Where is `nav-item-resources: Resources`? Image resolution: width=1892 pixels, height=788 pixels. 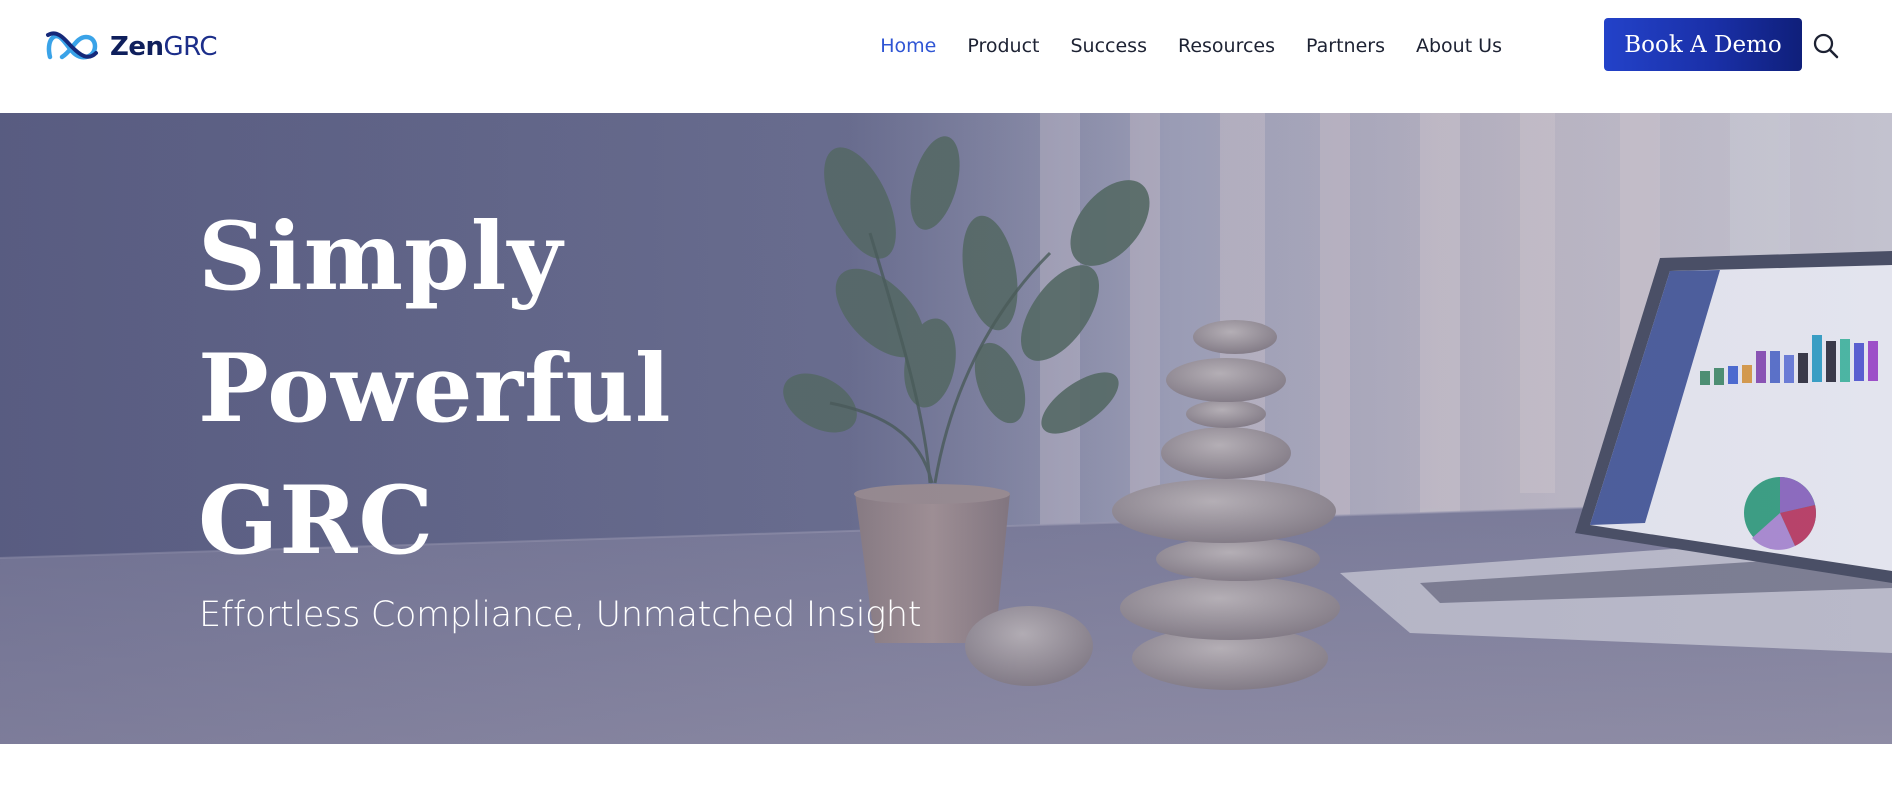
nav-item-resources: Resources is located at coordinates (1226, 46).